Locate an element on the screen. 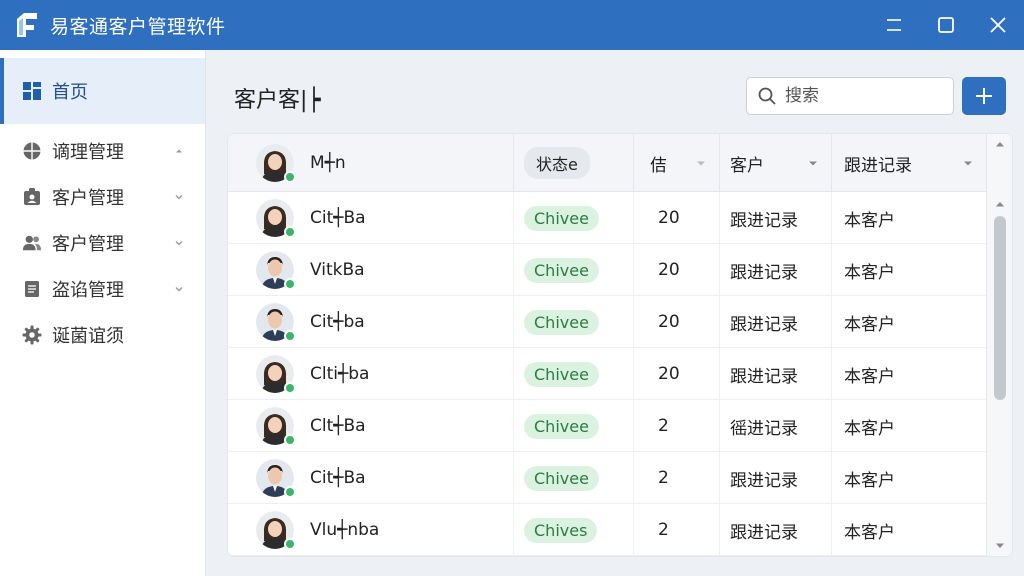 This screenshot has width=1024, height=576. sidebar-item-settings: 诞菌谊须 is located at coordinates (102, 335).